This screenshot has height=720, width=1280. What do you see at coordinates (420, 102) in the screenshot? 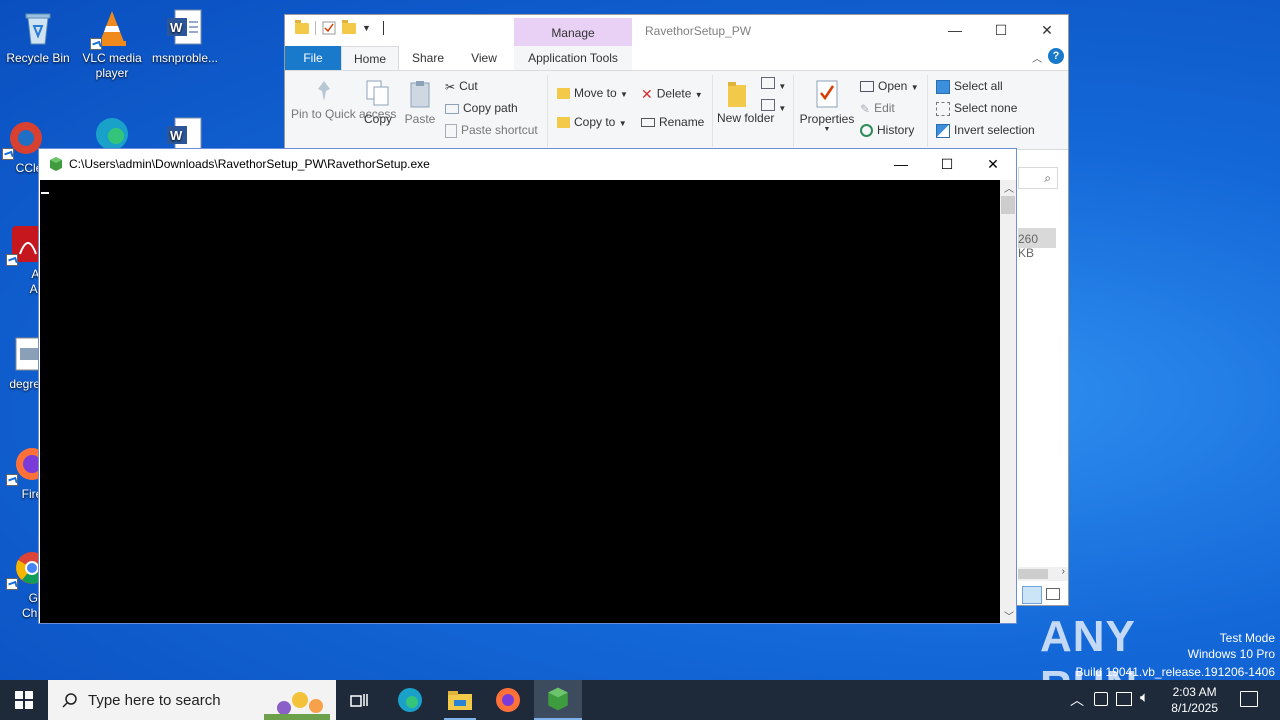
I see `paste-button: Paste` at bounding box center [420, 102].